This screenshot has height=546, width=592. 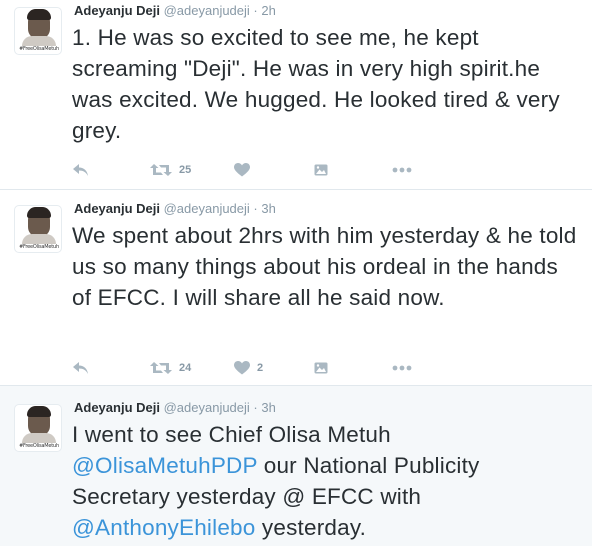 I want to click on like-count: 2, so click(x=260, y=368).